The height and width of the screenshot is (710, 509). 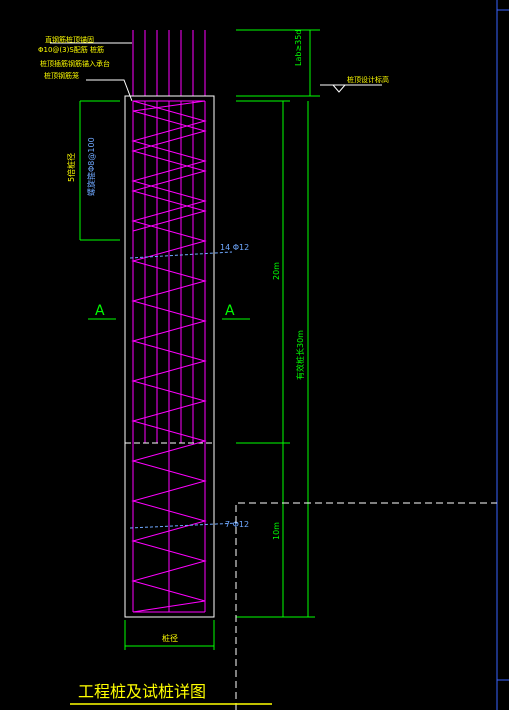 I want to click on section-mark-left: A, so click(x=100, y=311).